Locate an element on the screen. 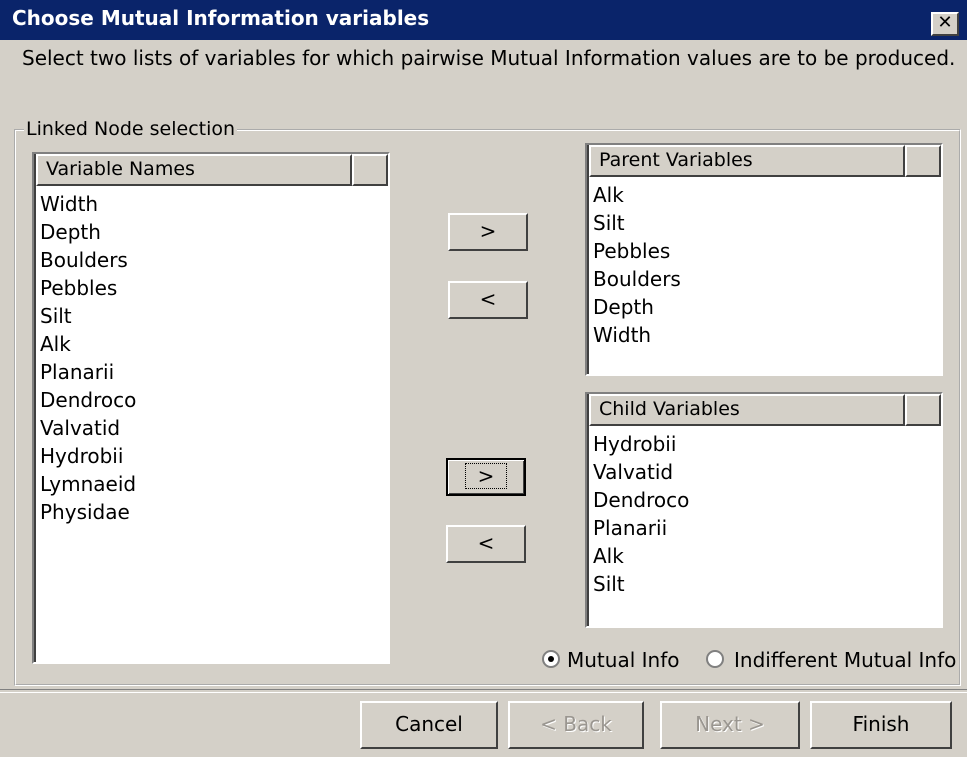 The image size is (967, 757). add-child-label: > is located at coordinates (486, 476).